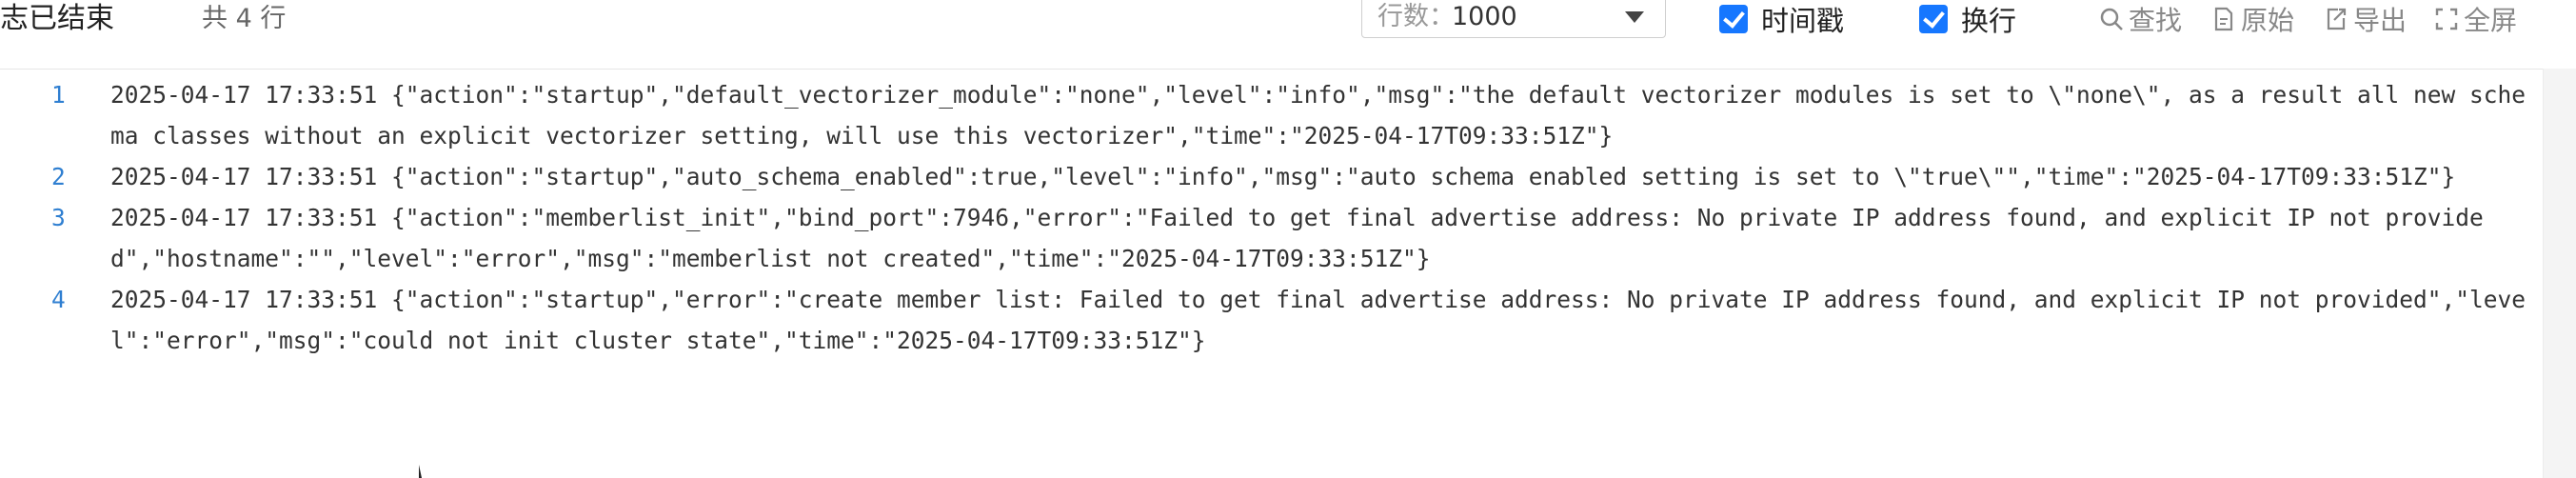 The width and height of the screenshot is (2576, 478). What do you see at coordinates (2446, 19) in the screenshot?
I see `fullscreen-icon` at bounding box center [2446, 19].